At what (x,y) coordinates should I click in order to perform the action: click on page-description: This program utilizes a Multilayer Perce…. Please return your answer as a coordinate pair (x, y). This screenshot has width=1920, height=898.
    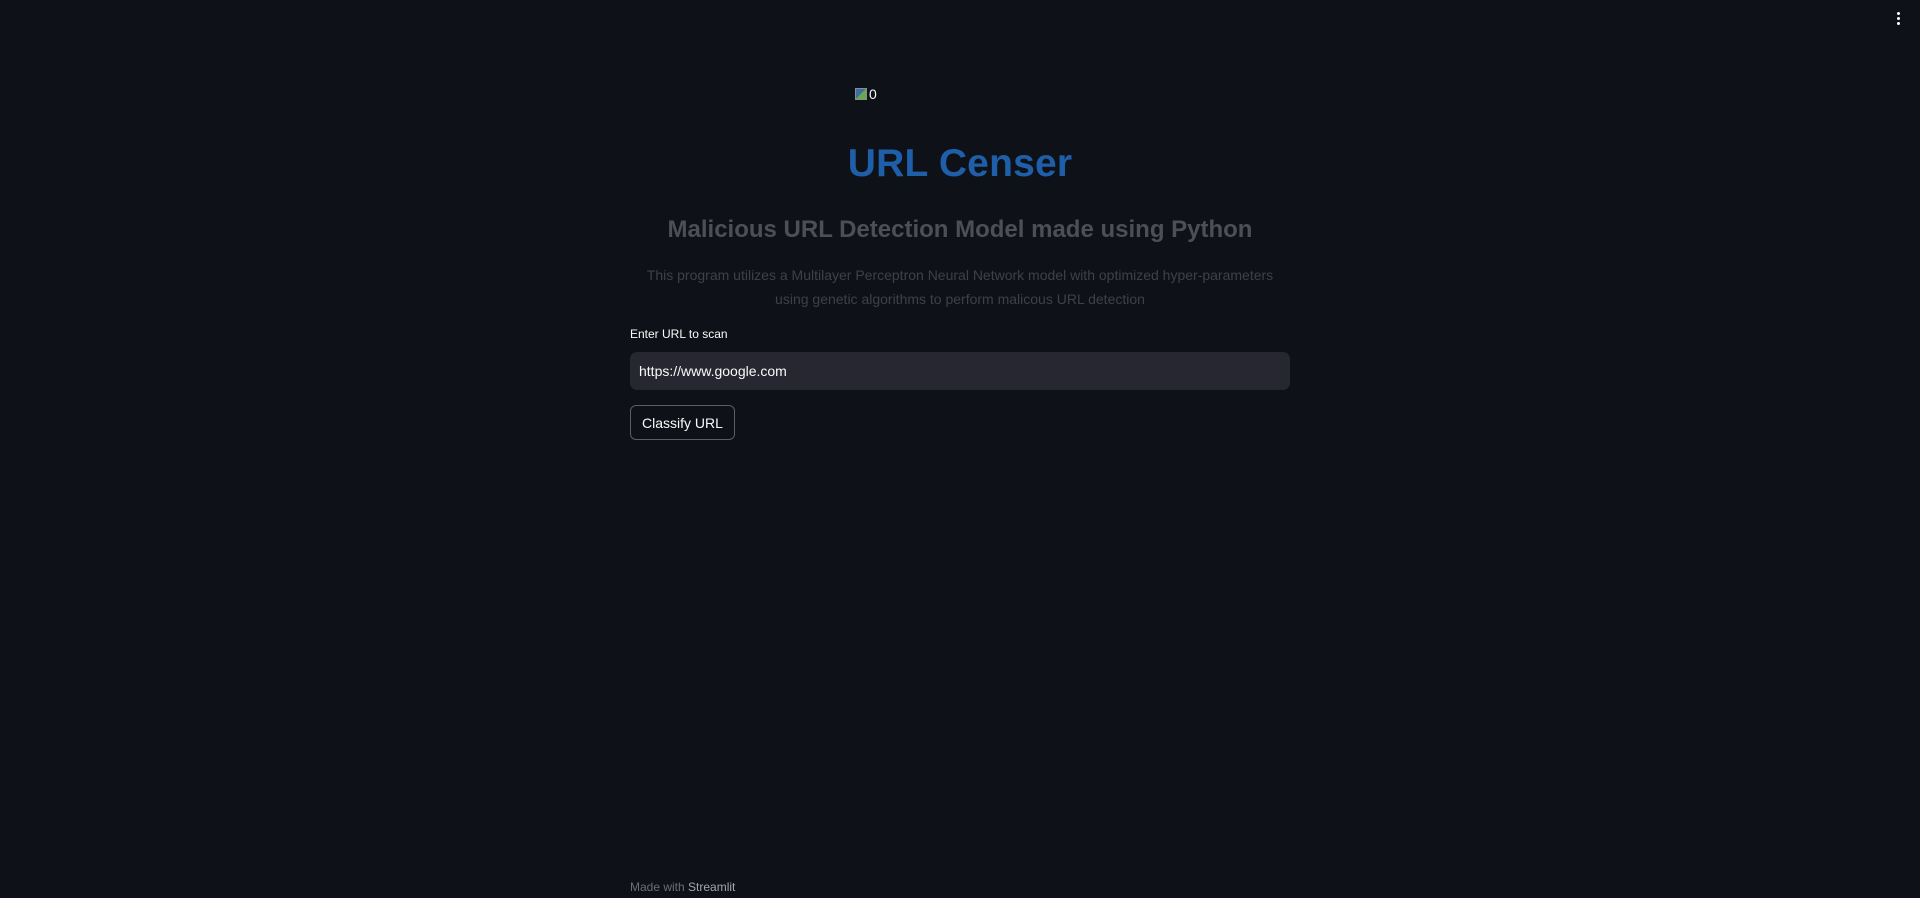
    Looking at the image, I should click on (960, 287).